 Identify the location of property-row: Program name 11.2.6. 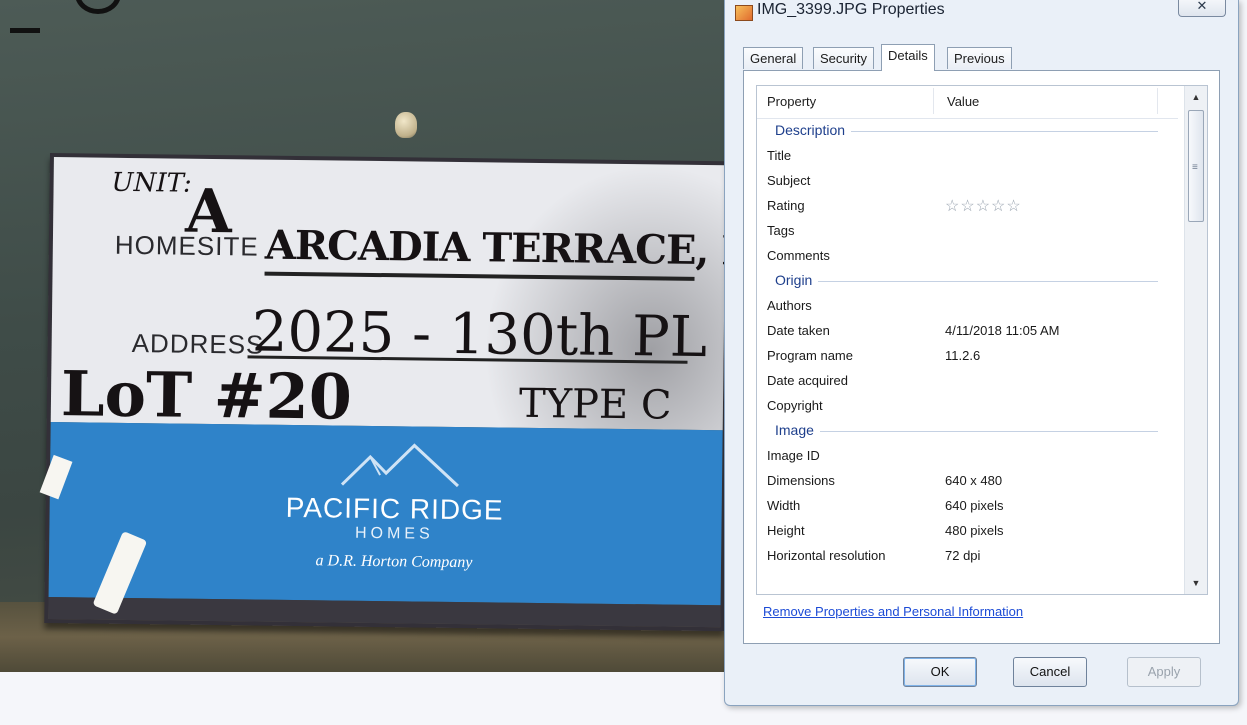
(967, 355).